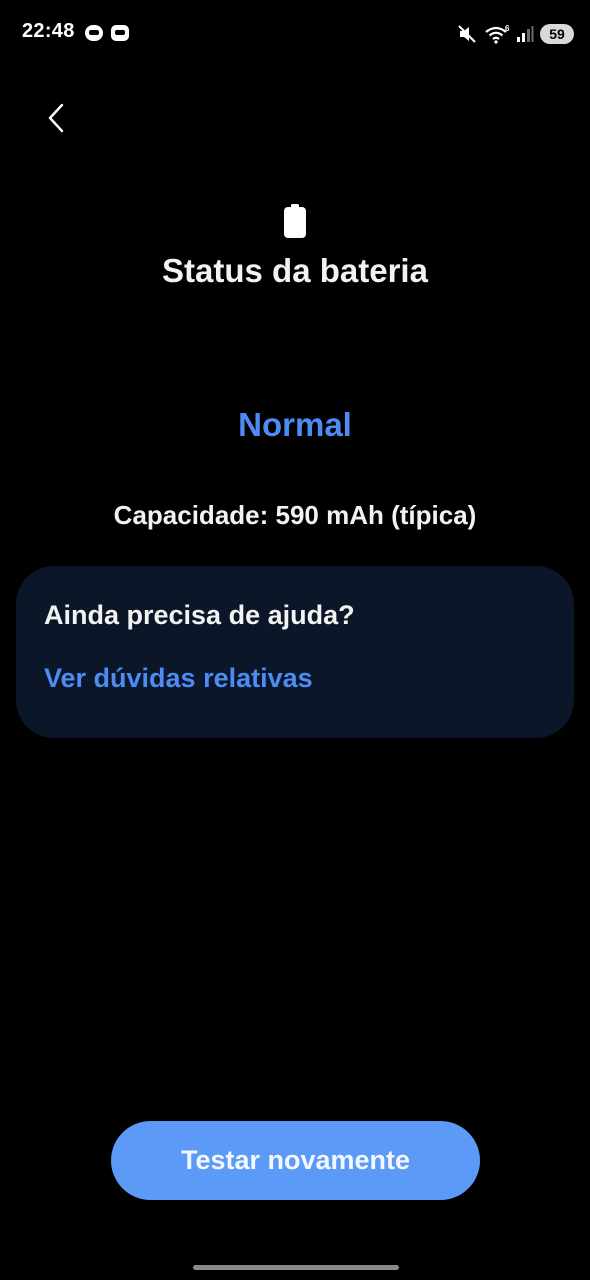 The image size is (590, 1280). I want to click on battery-status-value: Normal, so click(295, 424).